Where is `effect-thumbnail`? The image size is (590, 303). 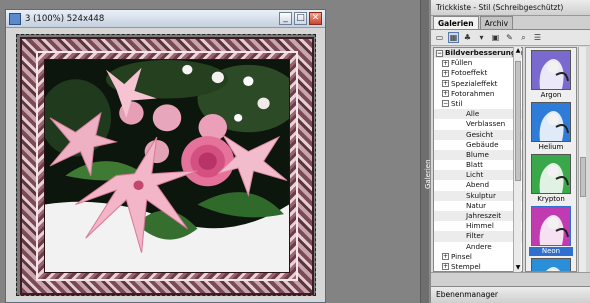
effect-thumbnail is located at coordinates (551, 264).